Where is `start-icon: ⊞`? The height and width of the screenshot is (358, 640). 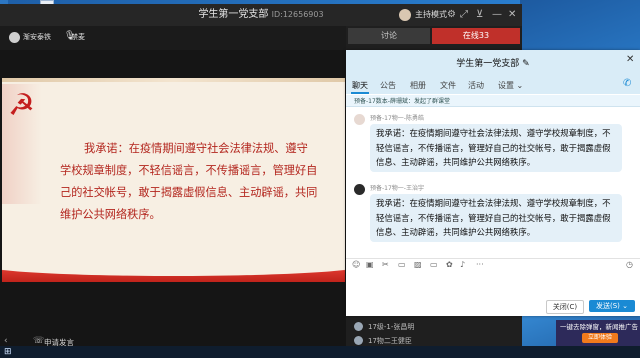
start-icon: ⊞ is located at coordinates (8, 352).